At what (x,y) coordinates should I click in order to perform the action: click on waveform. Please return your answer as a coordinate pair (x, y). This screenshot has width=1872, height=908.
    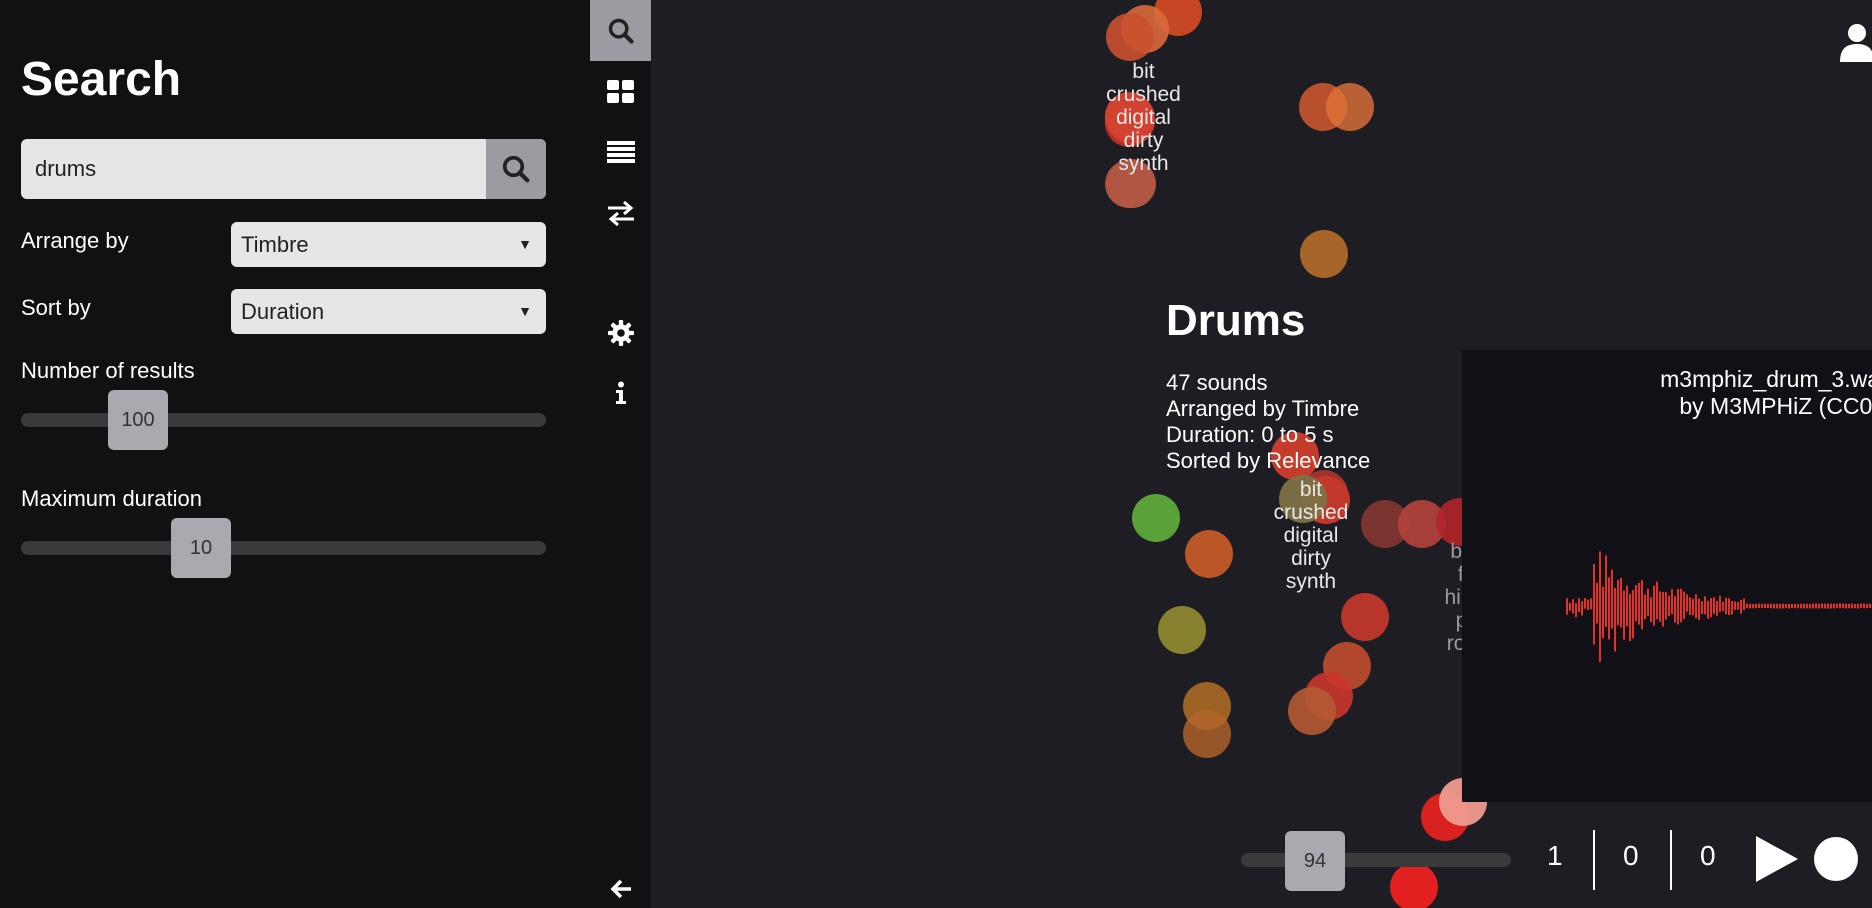
    Looking at the image, I should click on (1667, 576).